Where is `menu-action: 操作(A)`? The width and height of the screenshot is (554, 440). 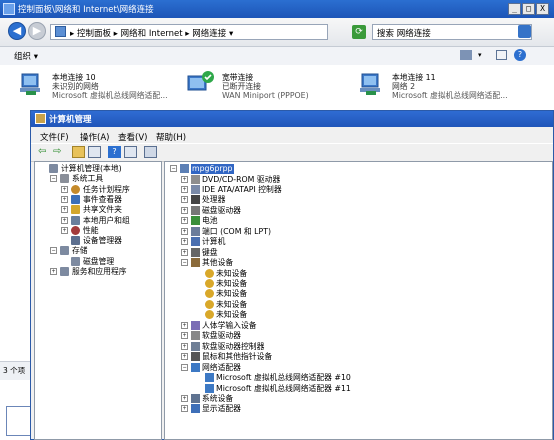
menu-action: 操作(A) is located at coordinates (94, 137).